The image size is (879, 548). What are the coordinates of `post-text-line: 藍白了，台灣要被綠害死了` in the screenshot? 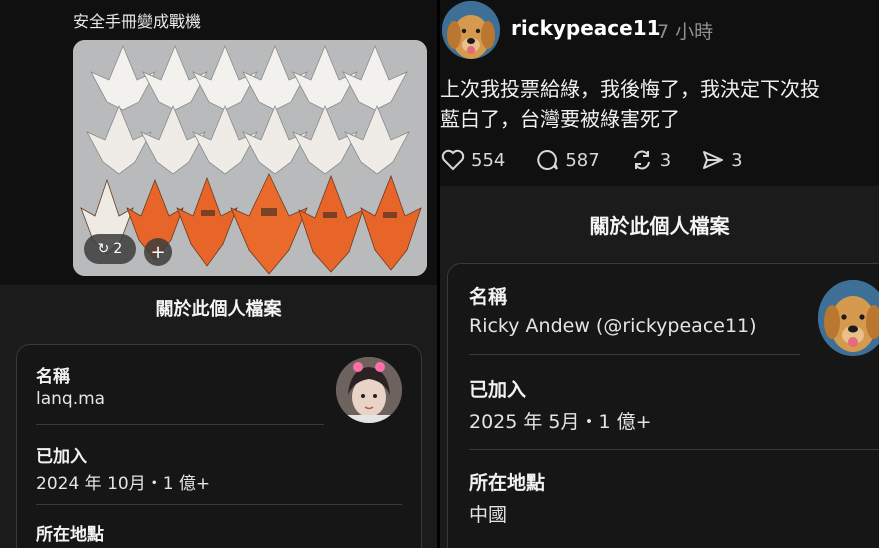 It's located at (560, 119).